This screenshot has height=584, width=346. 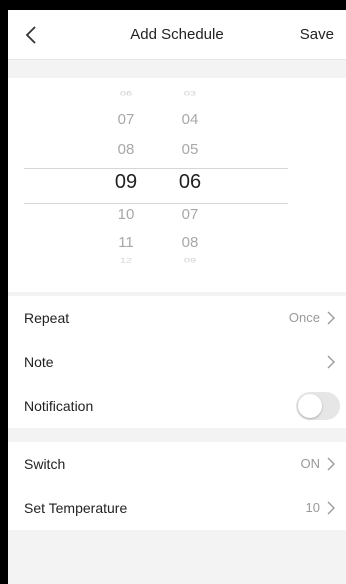 What do you see at coordinates (76, 508) in the screenshot?
I see `set-temperature-label: Set Temperature` at bounding box center [76, 508].